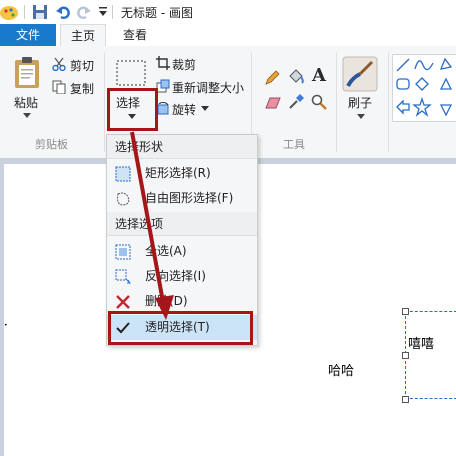  I want to click on annotation-arrow-icon, so click(152, 225).